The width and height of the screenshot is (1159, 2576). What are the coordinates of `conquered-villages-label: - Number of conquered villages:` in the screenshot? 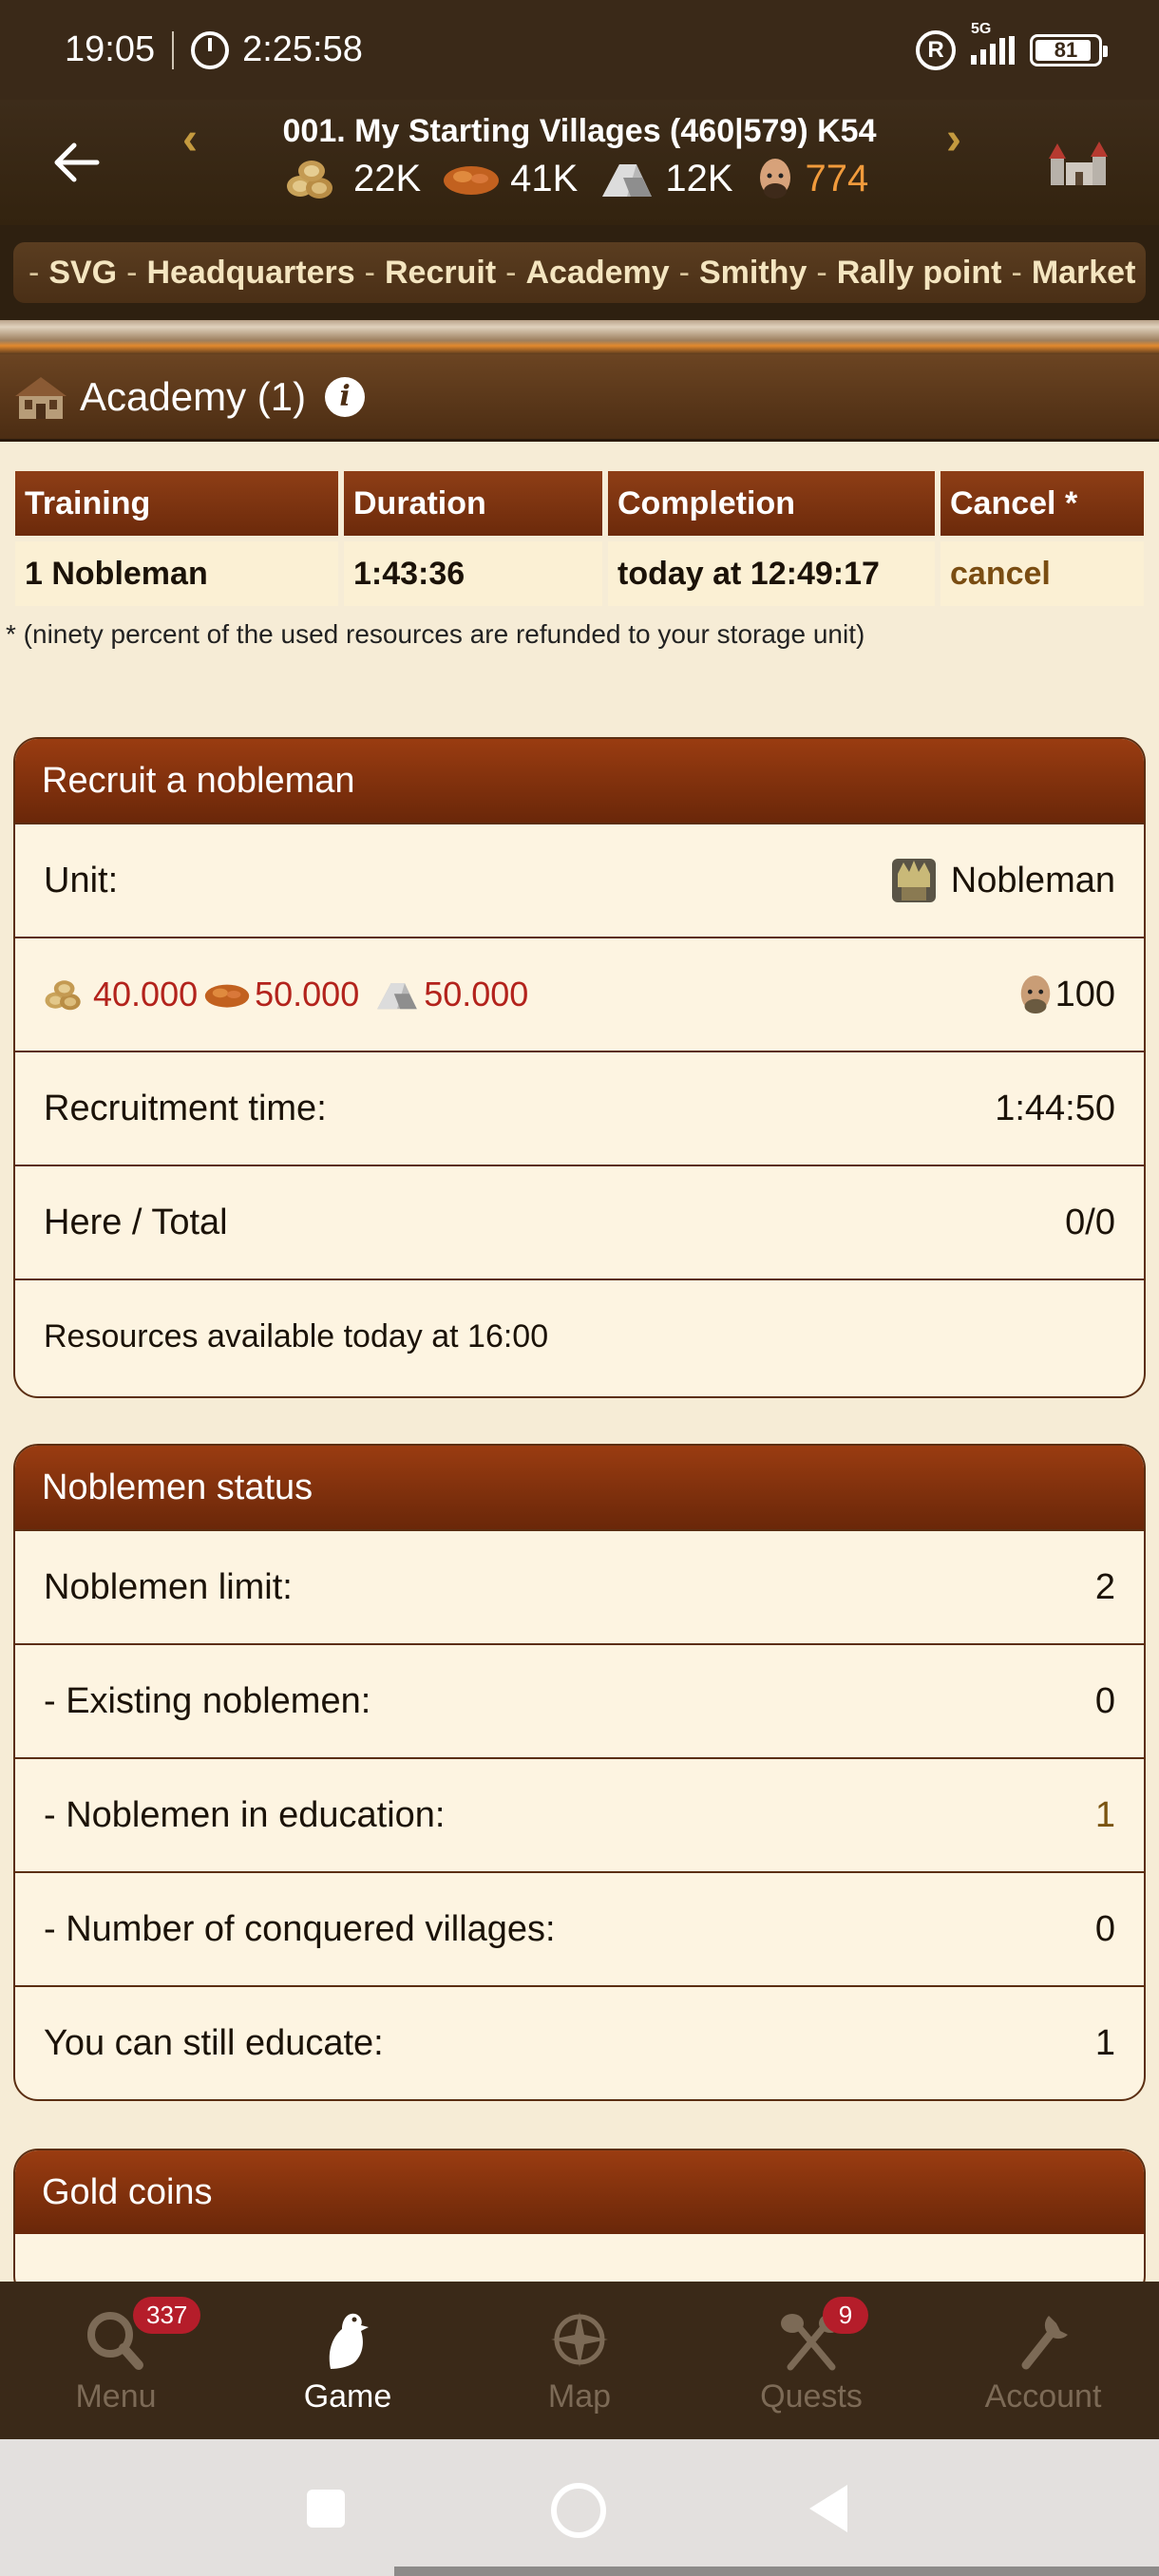 It's located at (300, 1928).